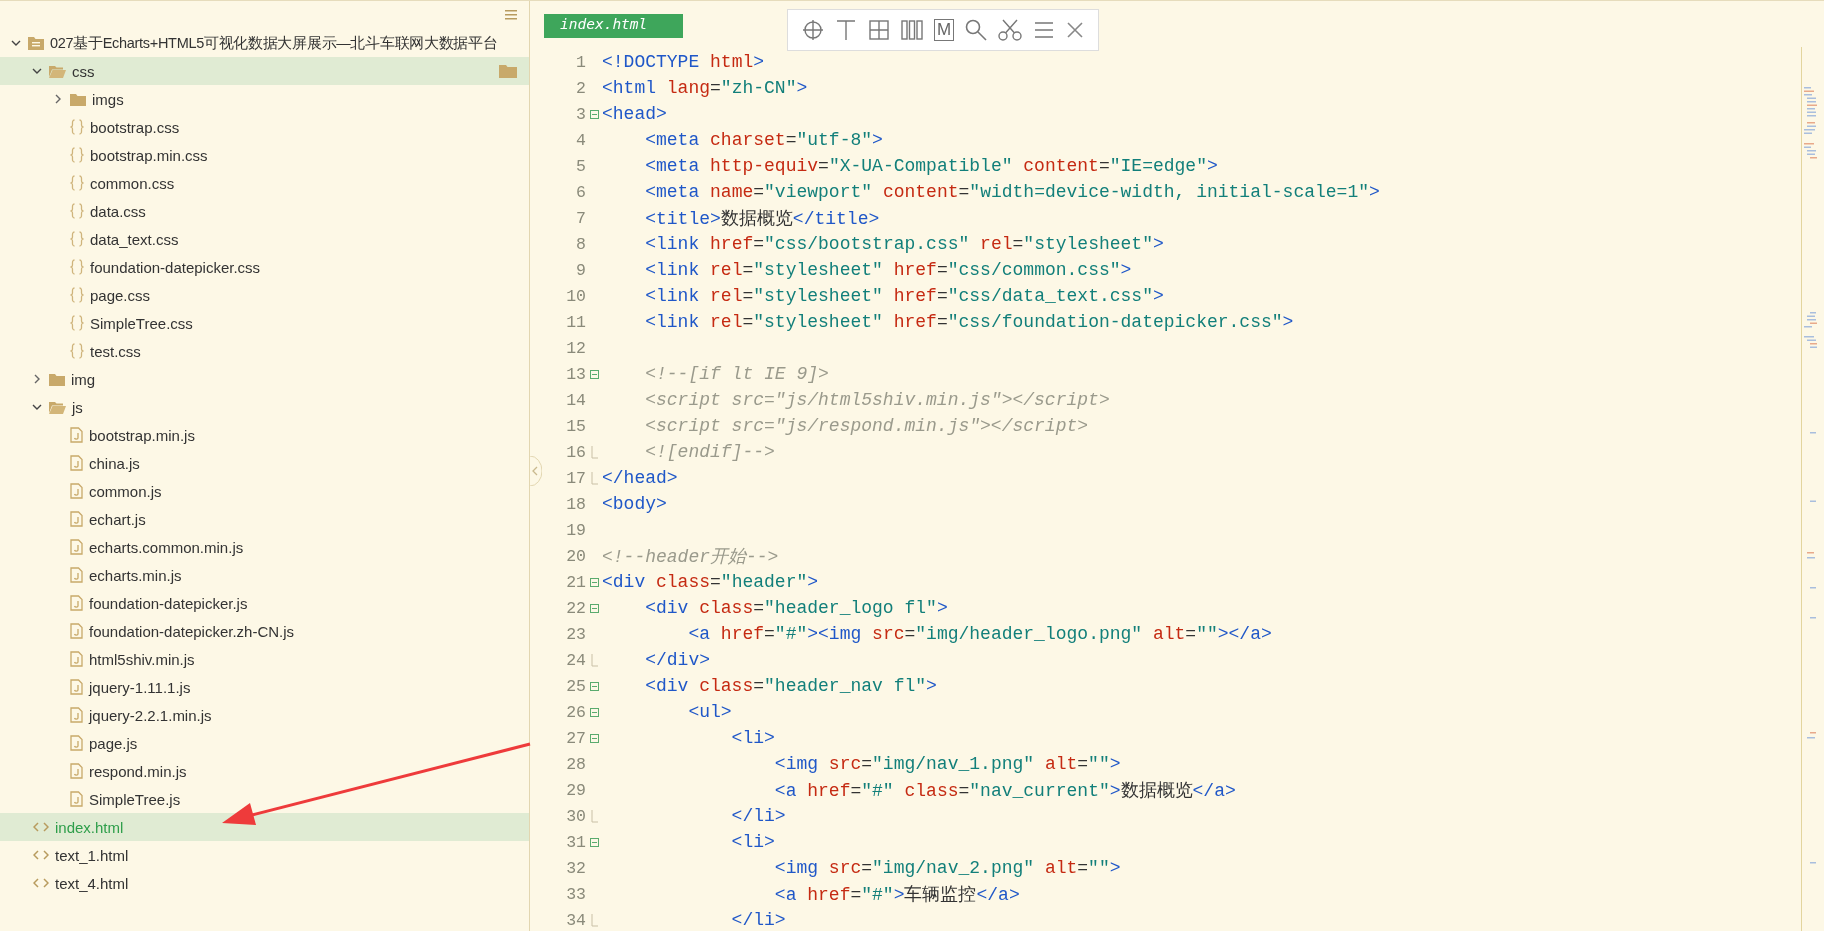 The height and width of the screenshot is (931, 1824). I want to click on tree-item: jquery-2.2.1.min.js, so click(264, 715).